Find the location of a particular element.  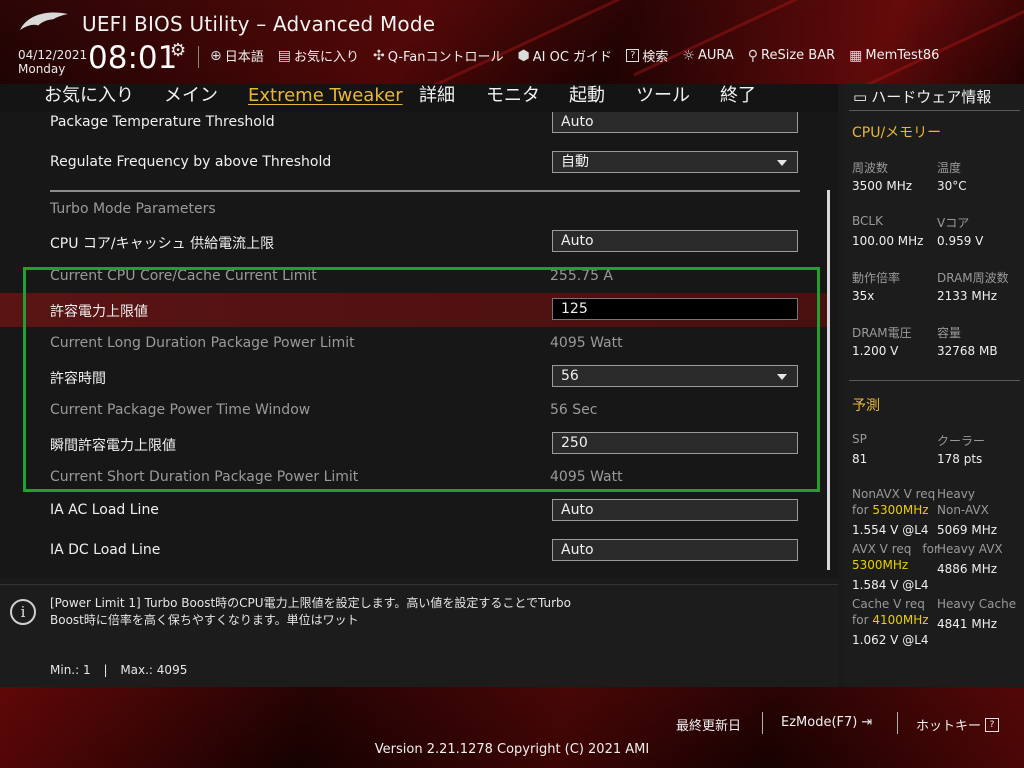

date-text: 04/12/2021 is located at coordinates (53, 55).